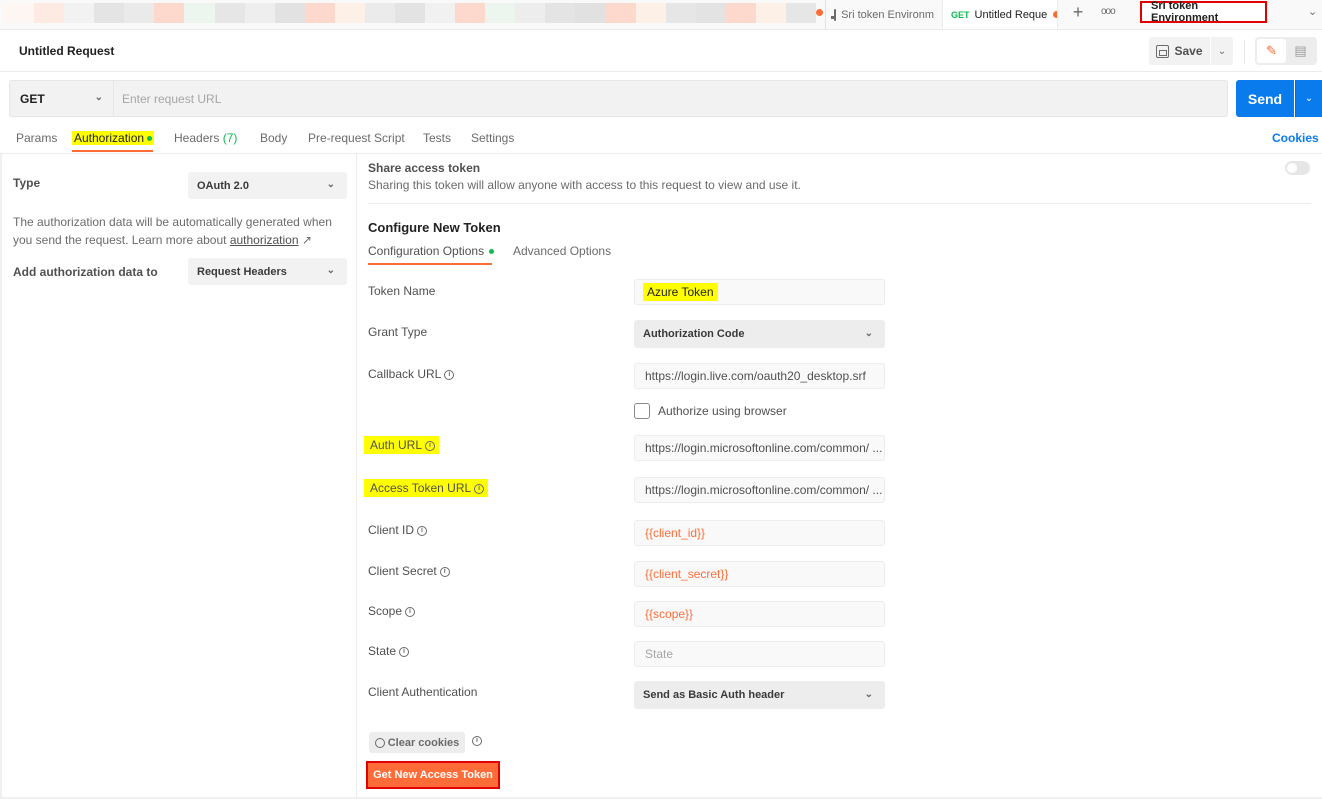  What do you see at coordinates (433, 775) in the screenshot?
I see `get-new-access-token-button: Get New Access Token` at bounding box center [433, 775].